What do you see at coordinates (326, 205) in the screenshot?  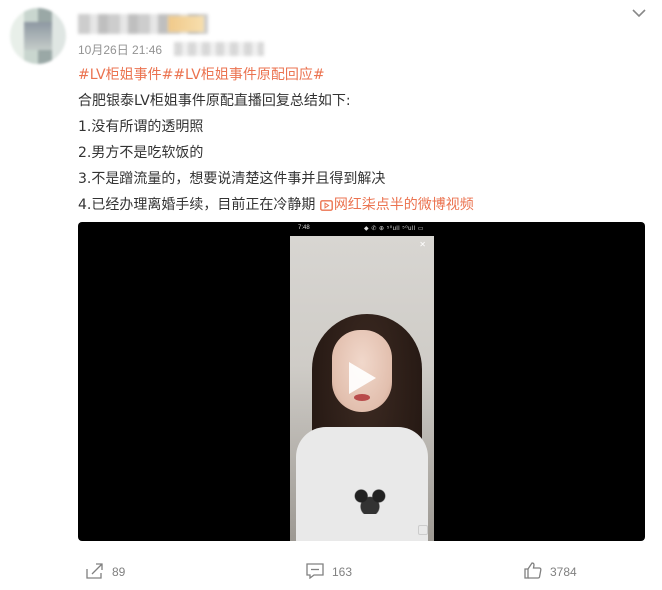 I see `video-link-icon` at bounding box center [326, 205].